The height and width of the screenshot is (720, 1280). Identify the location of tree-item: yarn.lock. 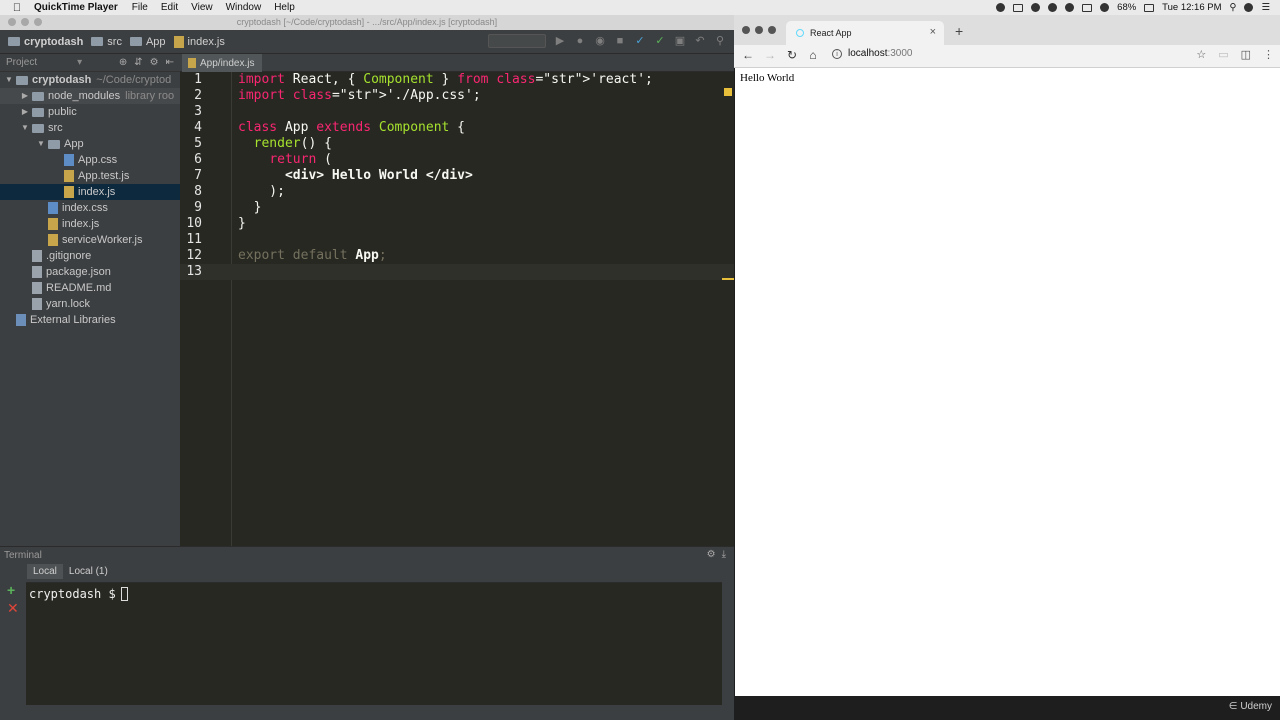
(90, 304).